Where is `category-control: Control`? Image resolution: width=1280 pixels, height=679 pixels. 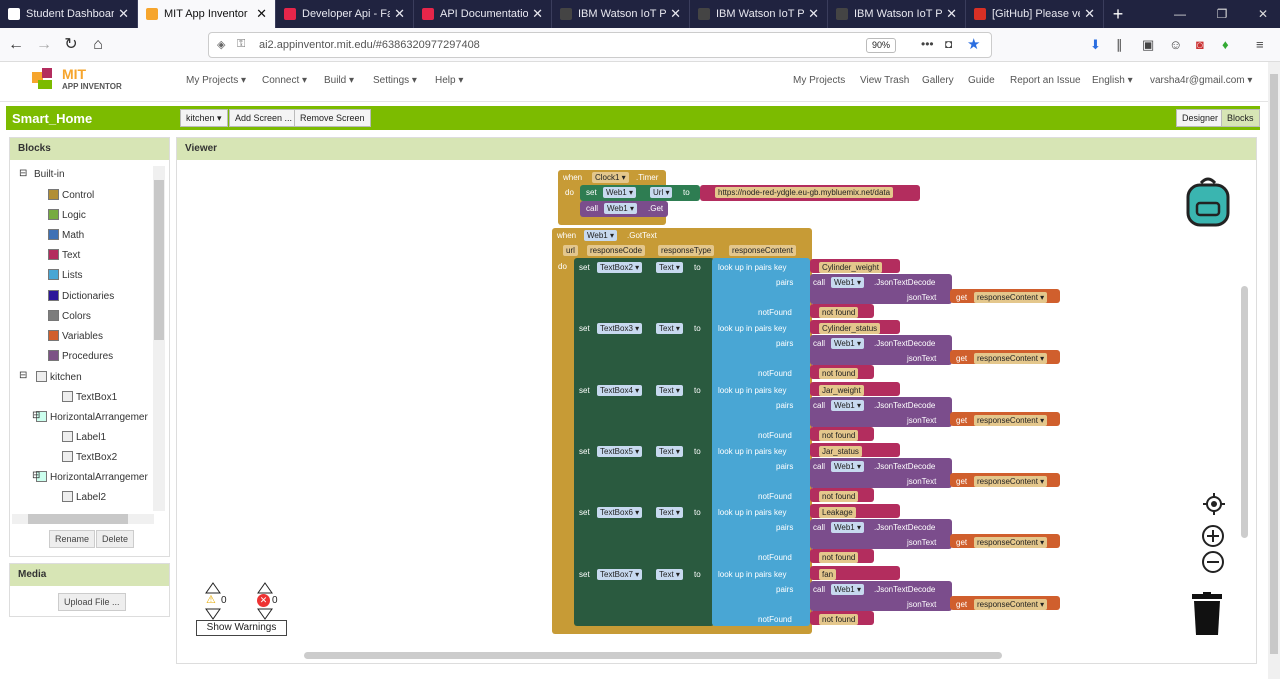 category-control: Control is located at coordinates (71, 195).